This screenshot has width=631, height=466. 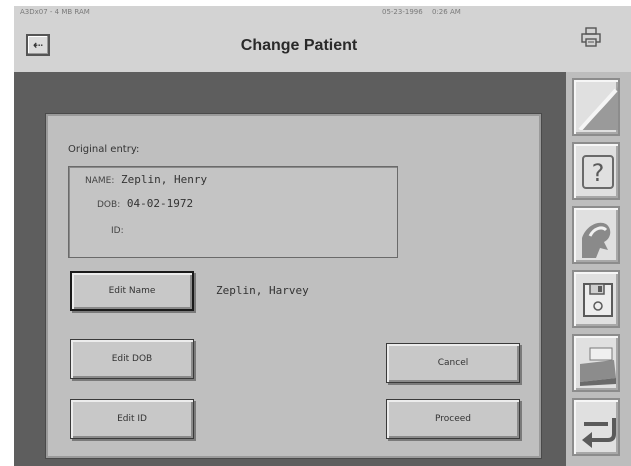 I want to click on pen-stroke-icon, so click(x=598, y=108).